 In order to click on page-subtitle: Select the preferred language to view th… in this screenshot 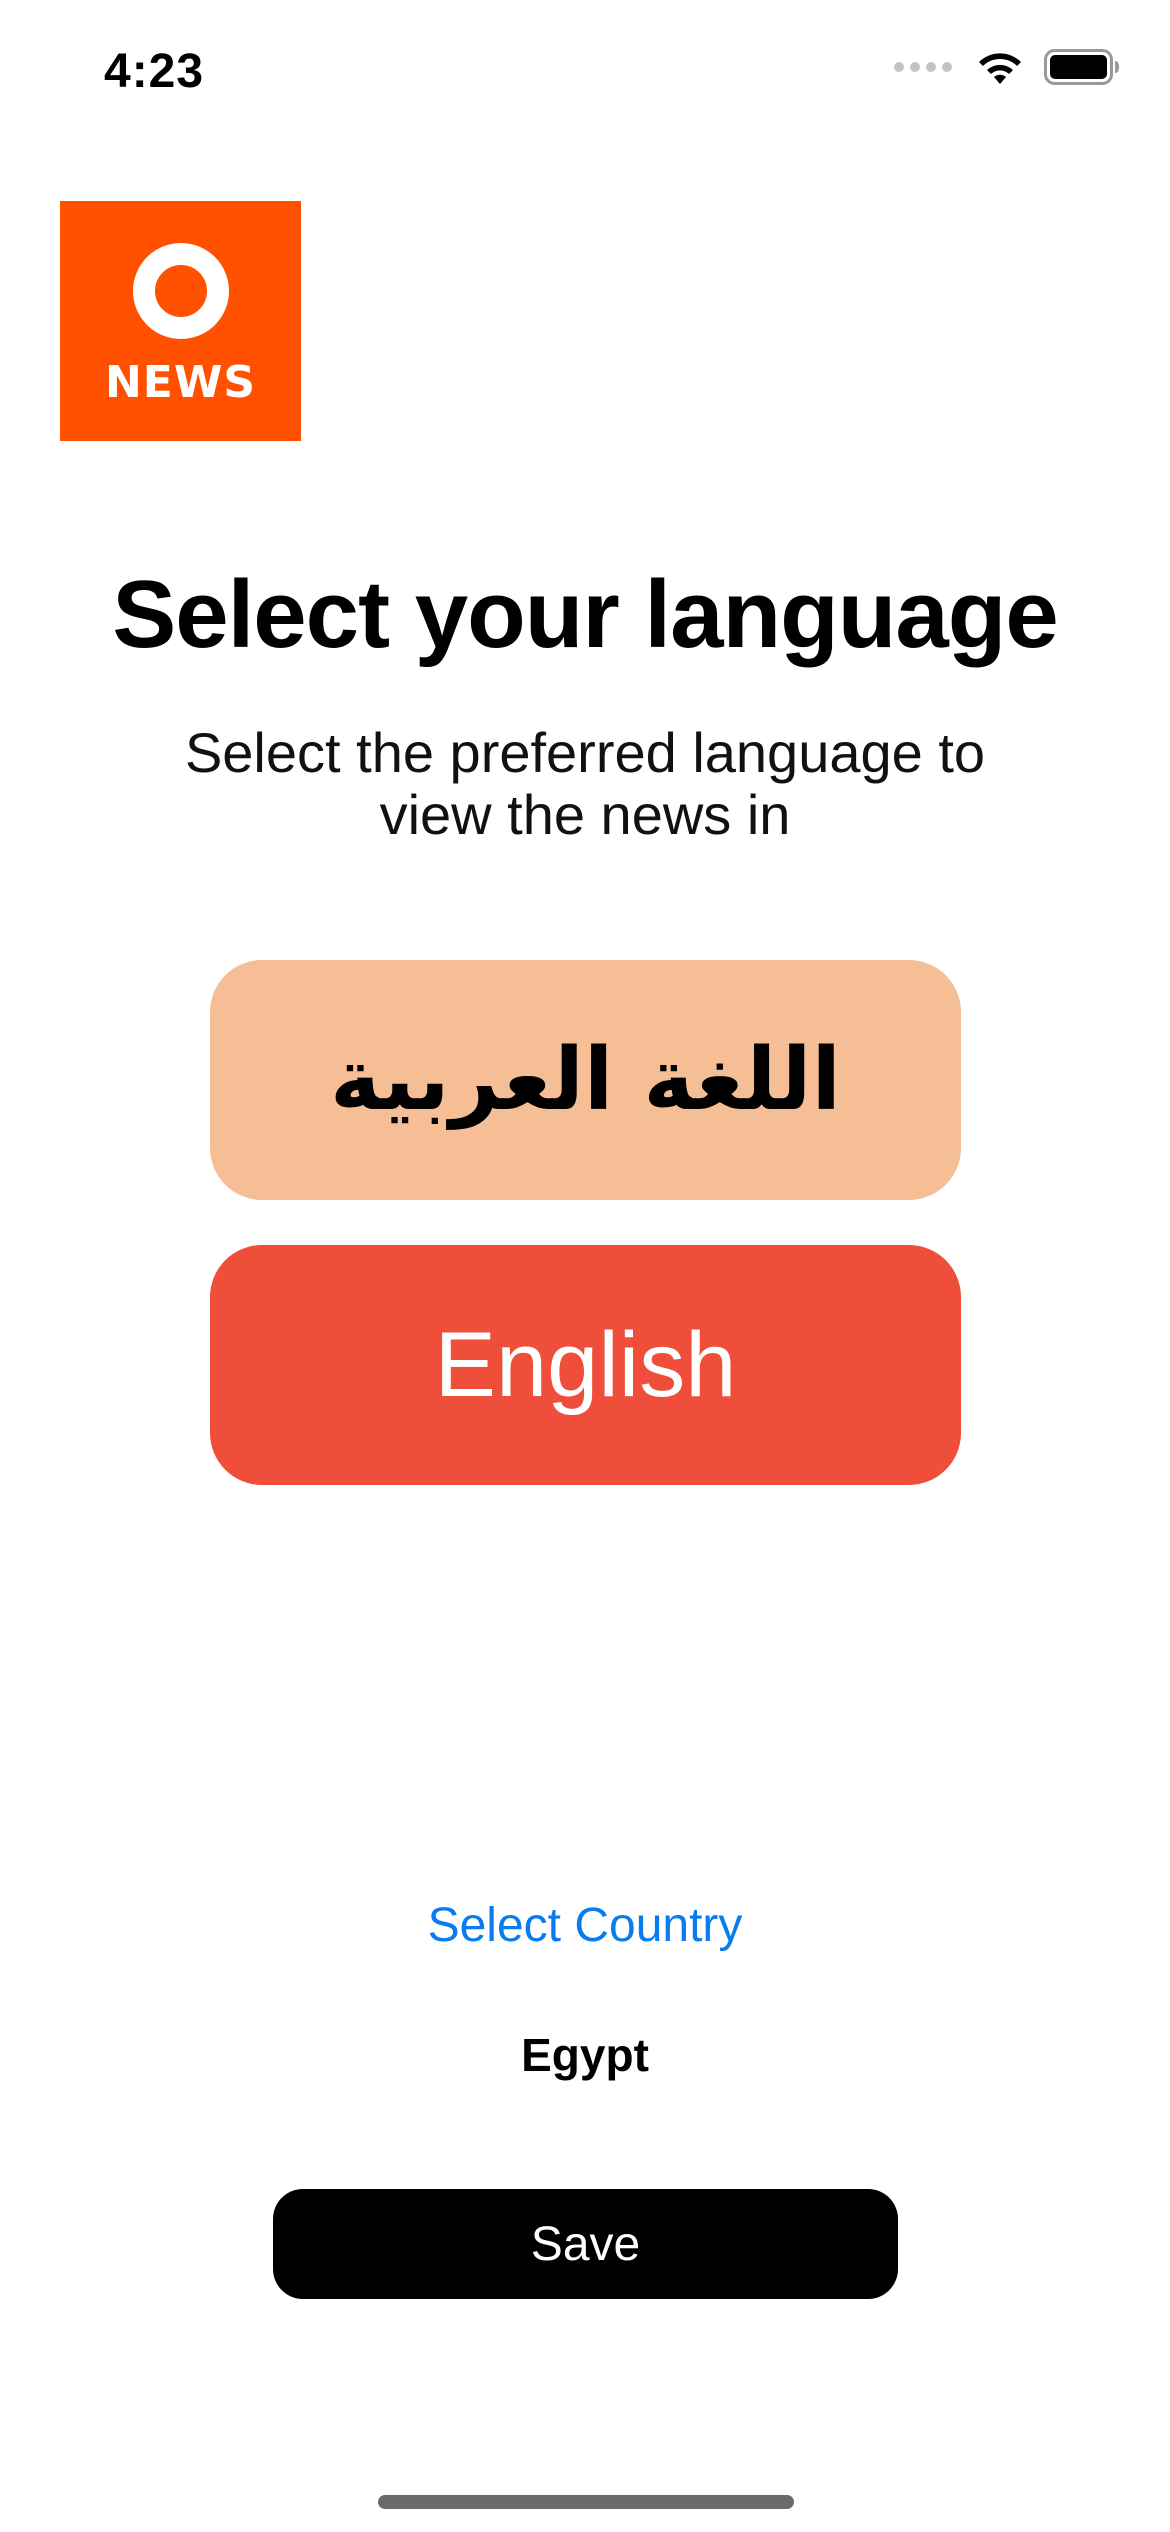, I will do `click(585, 784)`.